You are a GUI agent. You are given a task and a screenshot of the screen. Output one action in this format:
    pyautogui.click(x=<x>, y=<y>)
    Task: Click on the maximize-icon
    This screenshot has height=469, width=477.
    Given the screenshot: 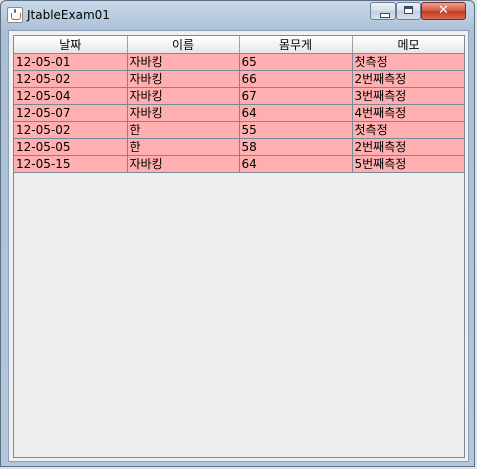 What is the action you would take?
    pyautogui.click(x=408, y=10)
    